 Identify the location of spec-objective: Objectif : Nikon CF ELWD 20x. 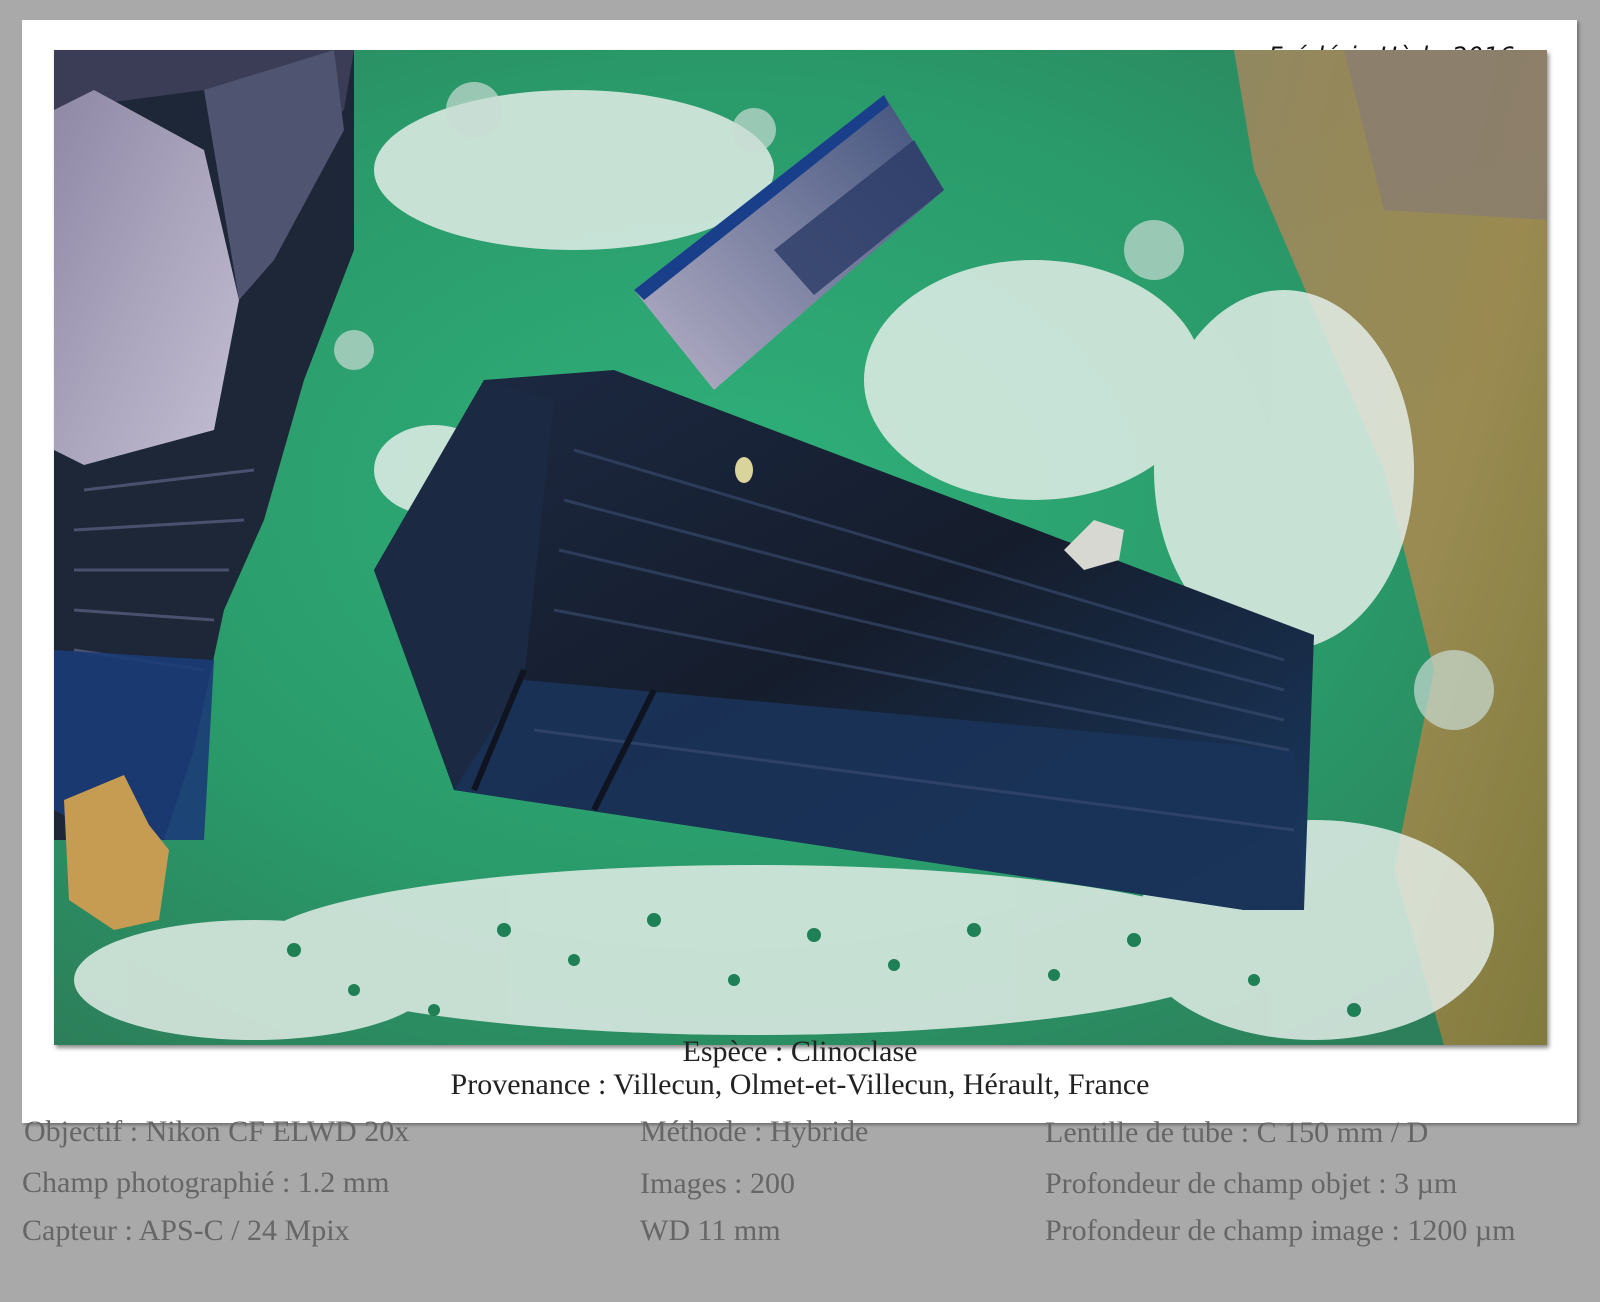
(217, 1131).